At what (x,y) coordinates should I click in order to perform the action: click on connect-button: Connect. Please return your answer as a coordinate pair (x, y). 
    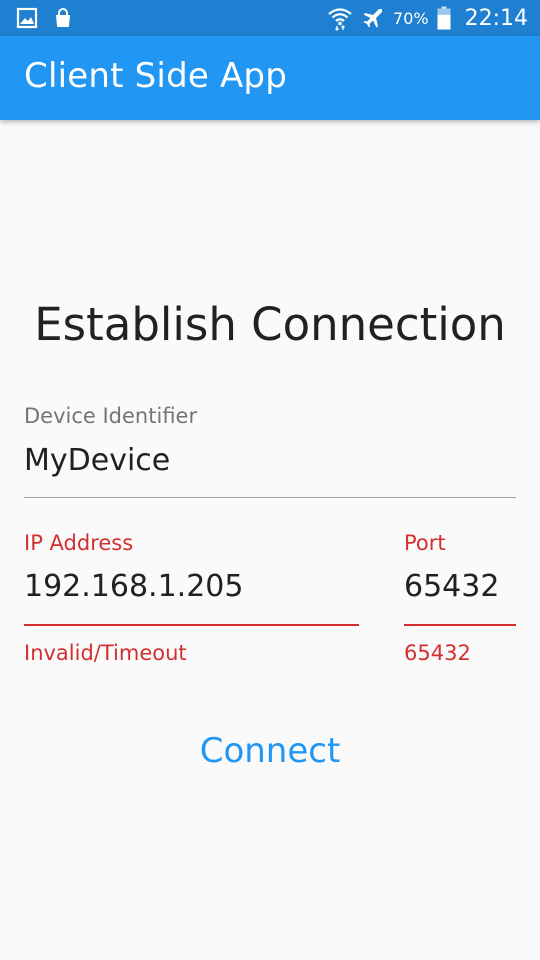
    Looking at the image, I should click on (270, 751).